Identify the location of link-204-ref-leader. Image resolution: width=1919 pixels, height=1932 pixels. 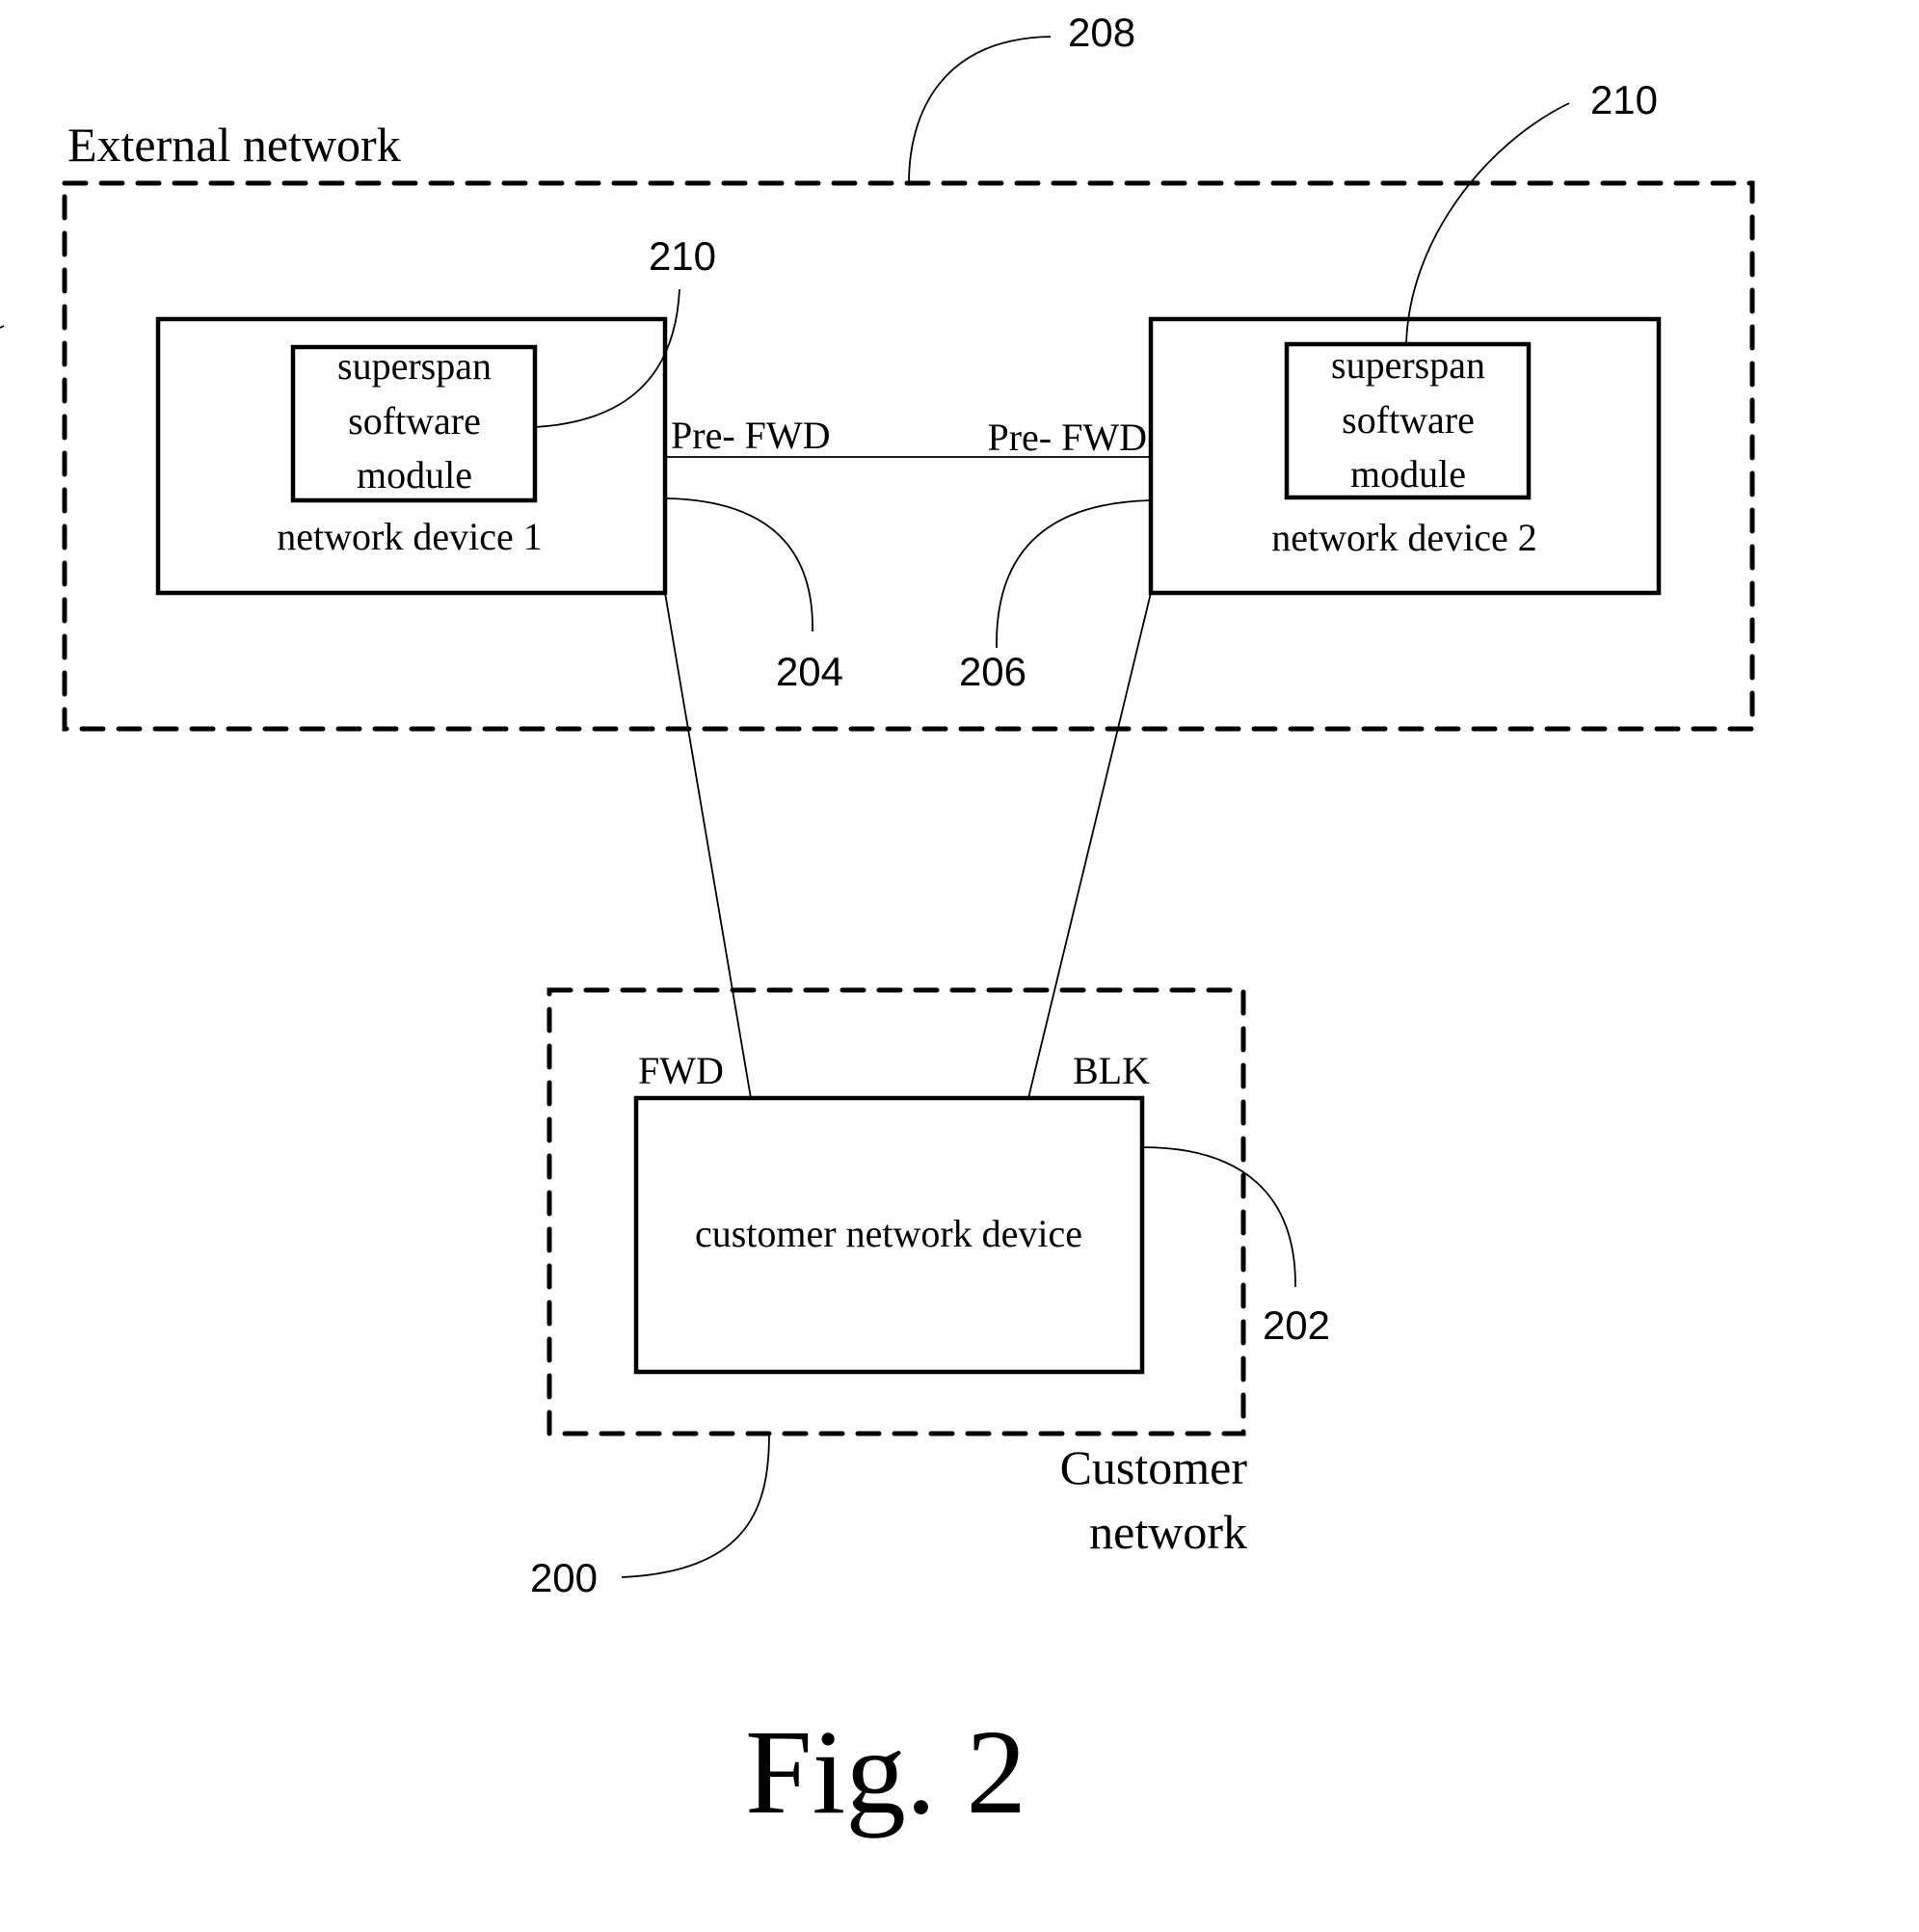
(739, 565).